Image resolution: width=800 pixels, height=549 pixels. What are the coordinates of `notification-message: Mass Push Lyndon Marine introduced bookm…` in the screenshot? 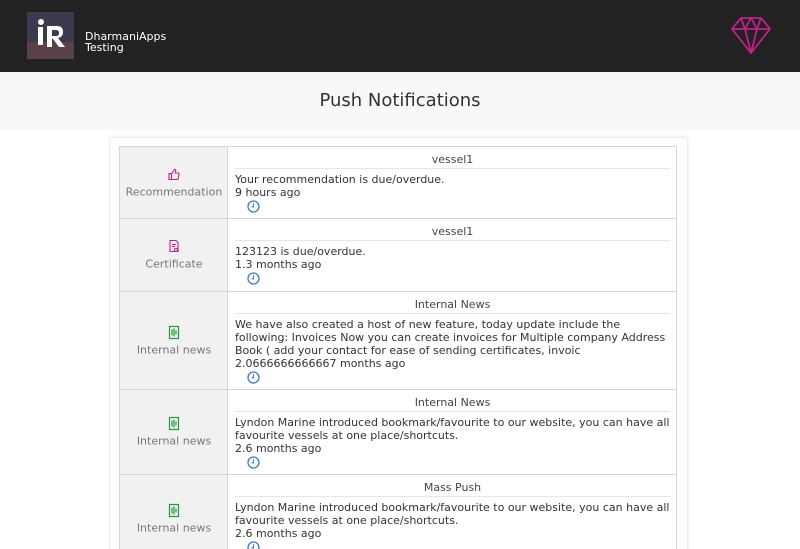 It's located at (452, 515).